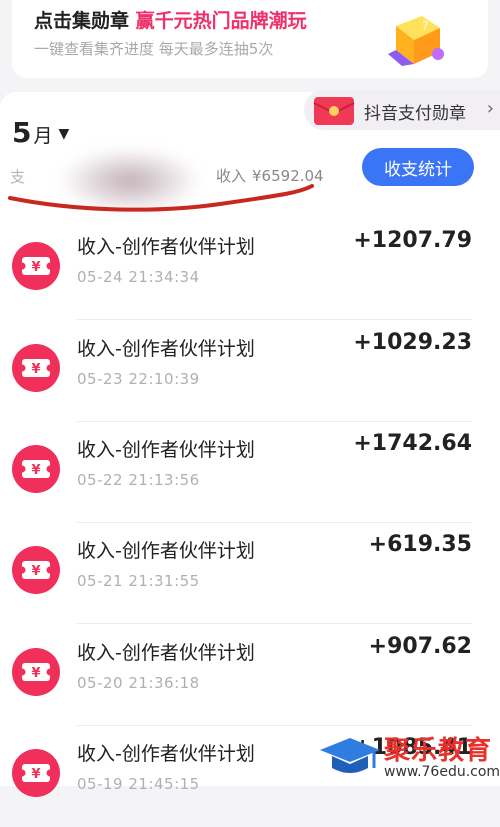  What do you see at coordinates (138, 784) in the screenshot?
I see `transaction-time: 05-19 21:45:15` at bounding box center [138, 784].